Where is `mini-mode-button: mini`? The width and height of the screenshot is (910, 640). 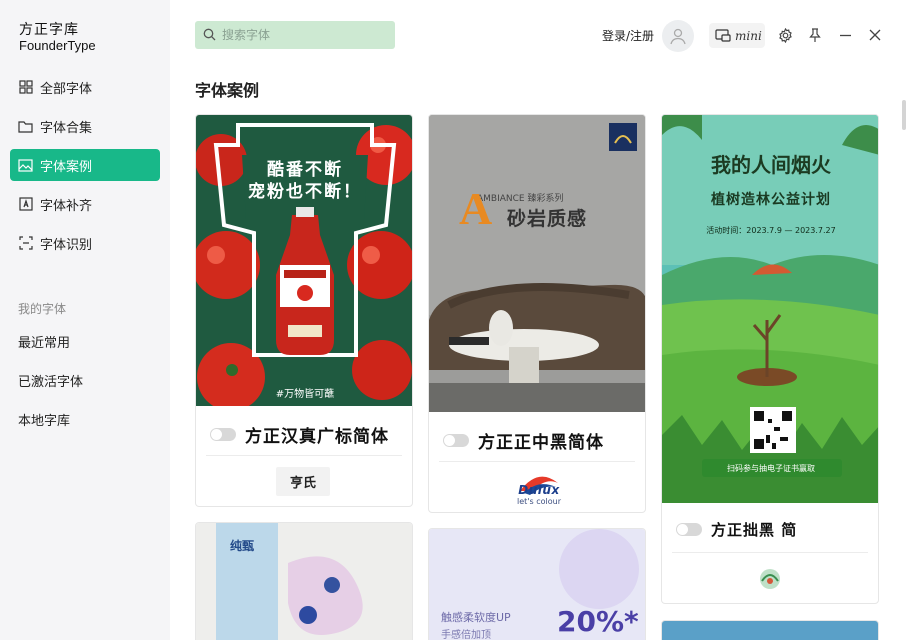
mini-mode-button: mini is located at coordinates (737, 35).